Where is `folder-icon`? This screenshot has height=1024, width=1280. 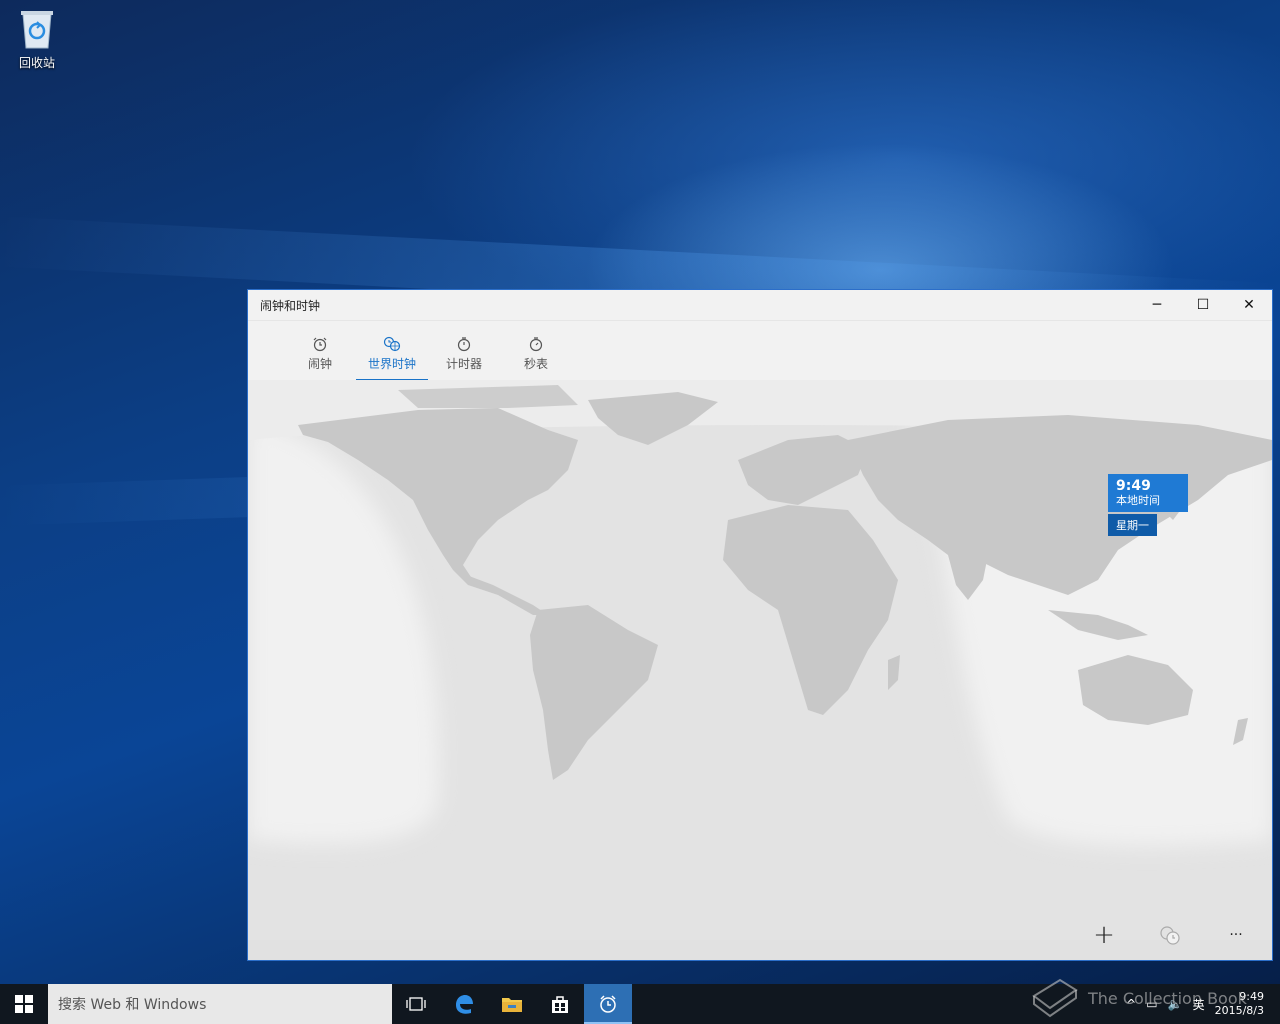 folder-icon is located at coordinates (512, 1005).